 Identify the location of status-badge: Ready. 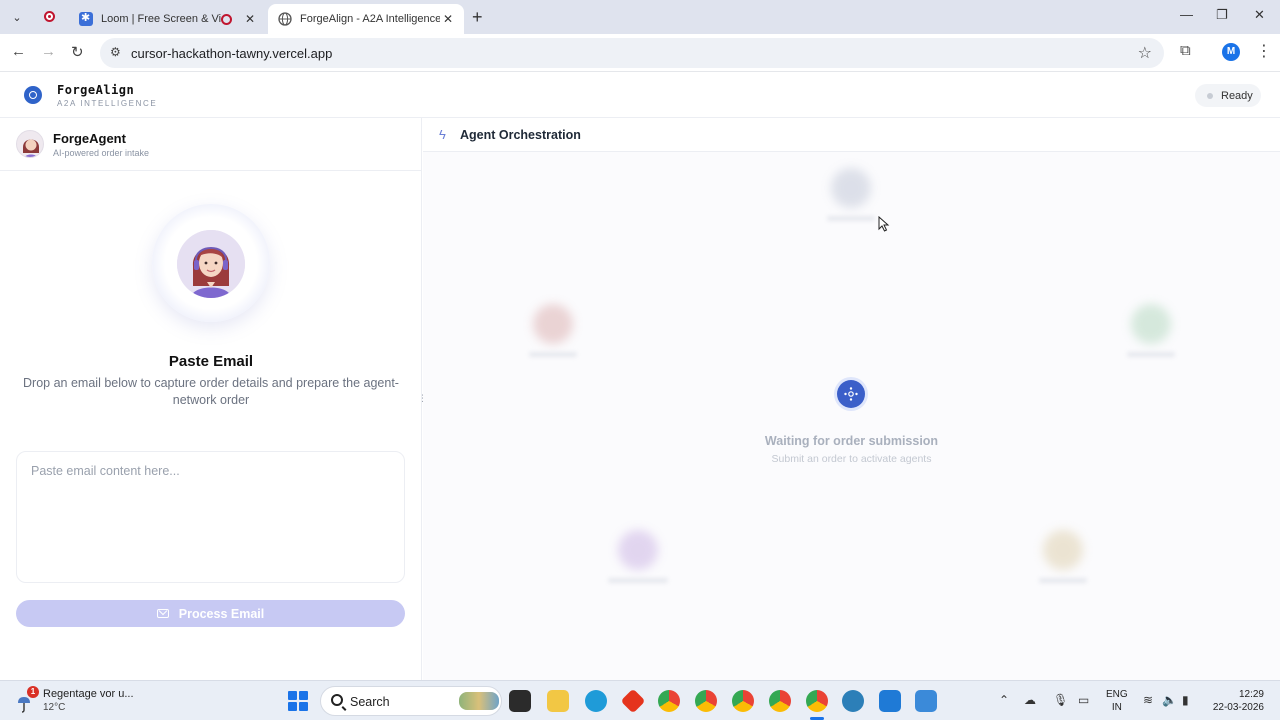
(1228, 95).